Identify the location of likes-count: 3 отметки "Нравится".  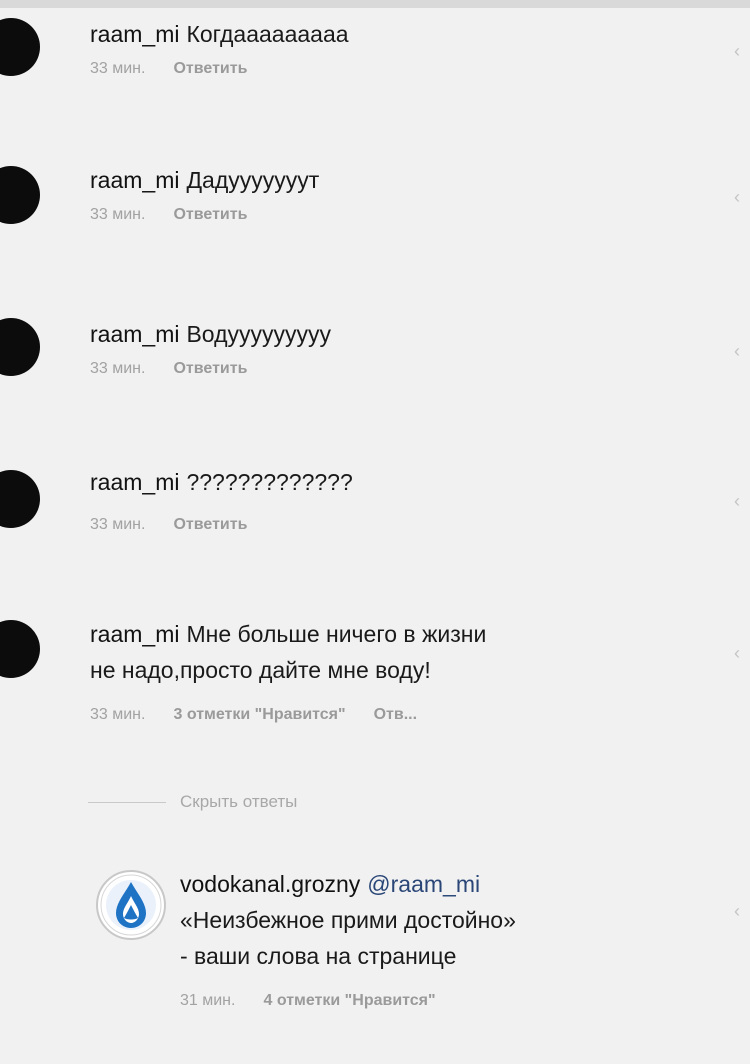
(259, 715).